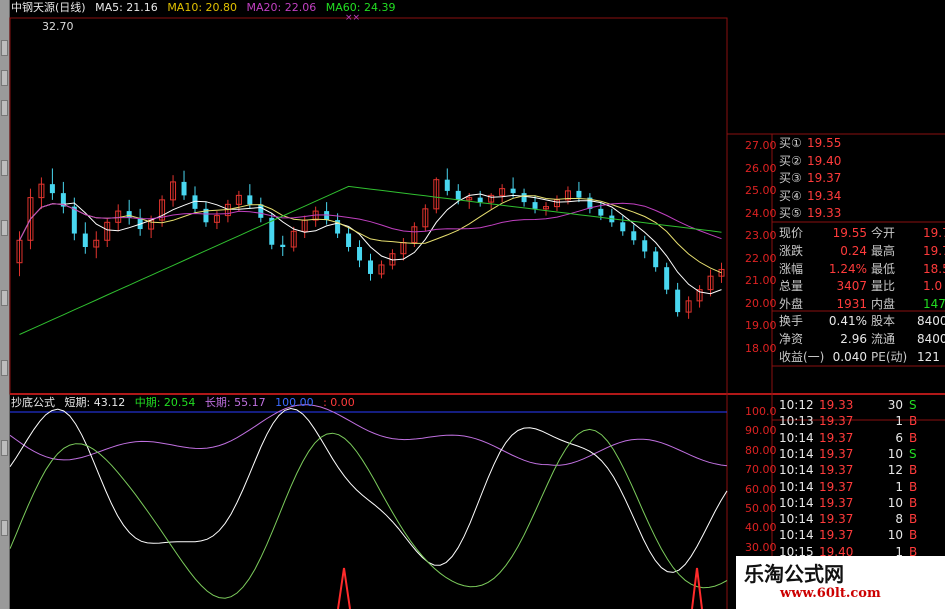 This screenshot has width=945, height=609. What do you see at coordinates (883, 286) in the screenshot?
I see `quote-label: 量比` at bounding box center [883, 286].